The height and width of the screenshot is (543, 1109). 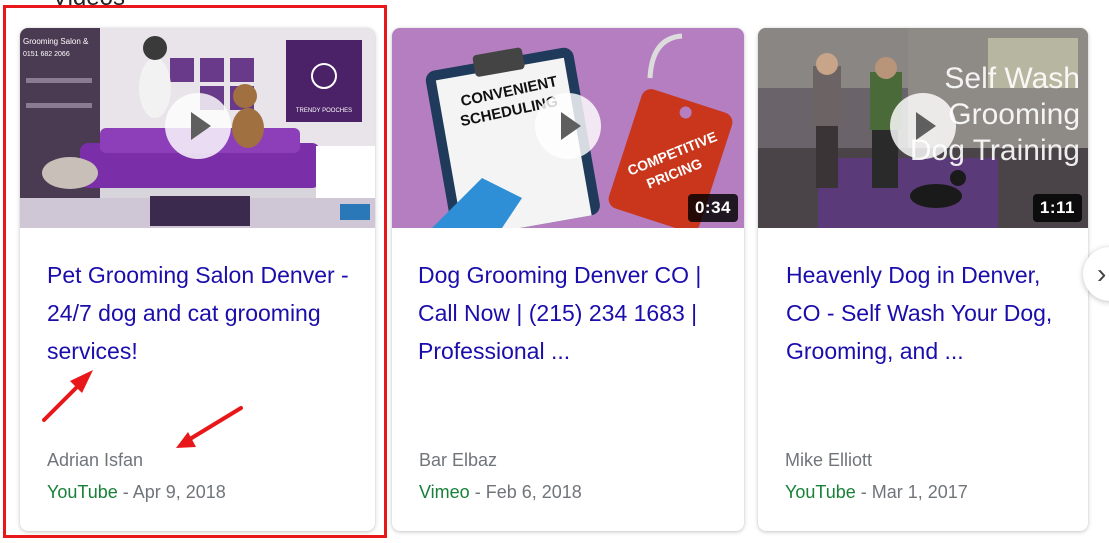 I want to click on video-duration: 0:34, so click(x=712, y=208).